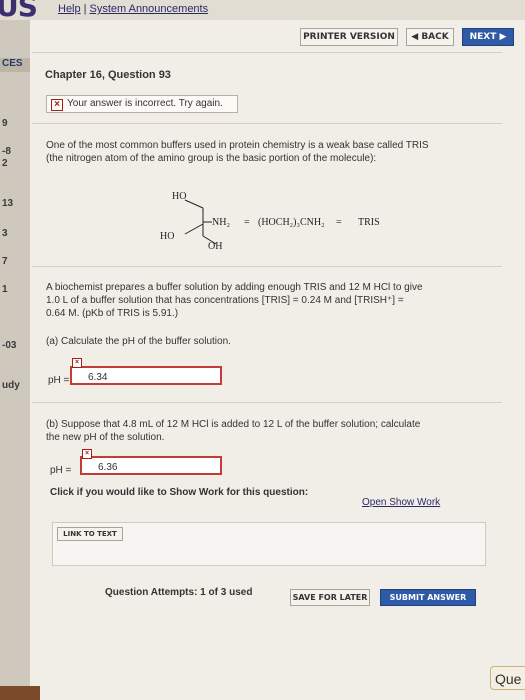  Describe the element at coordinates (167, 236) in the screenshot. I see `structure-ho-left: HO` at that location.